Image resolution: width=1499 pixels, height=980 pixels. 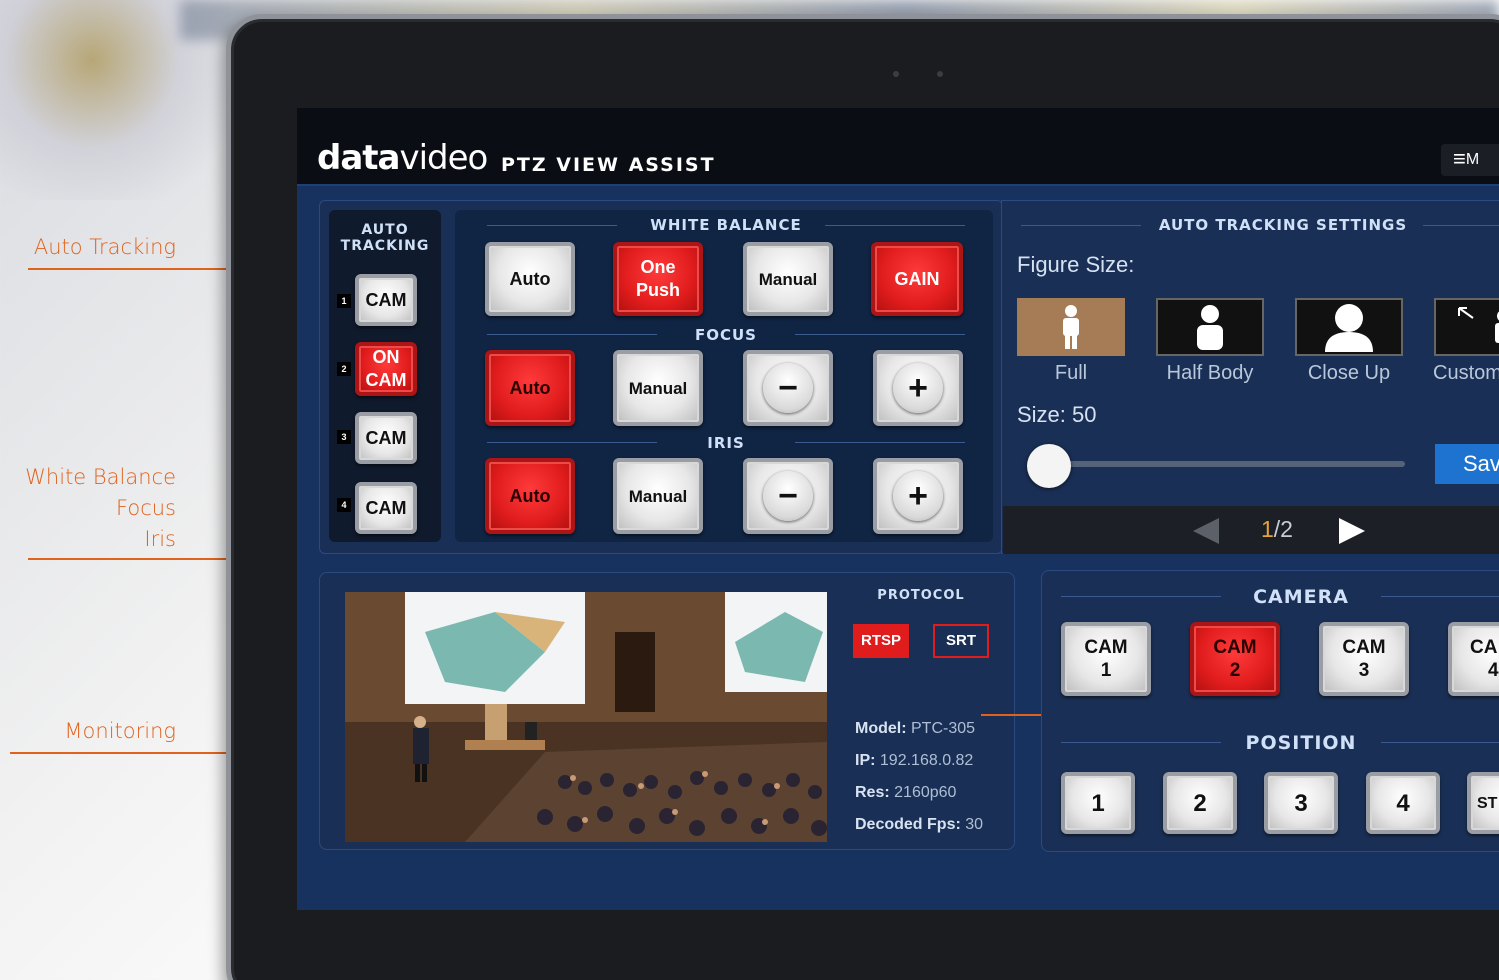 What do you see at coordinates (917, 279) in the screenshot?
I see `wb-gain-button: GAIN` at bounding box center [917, 279].